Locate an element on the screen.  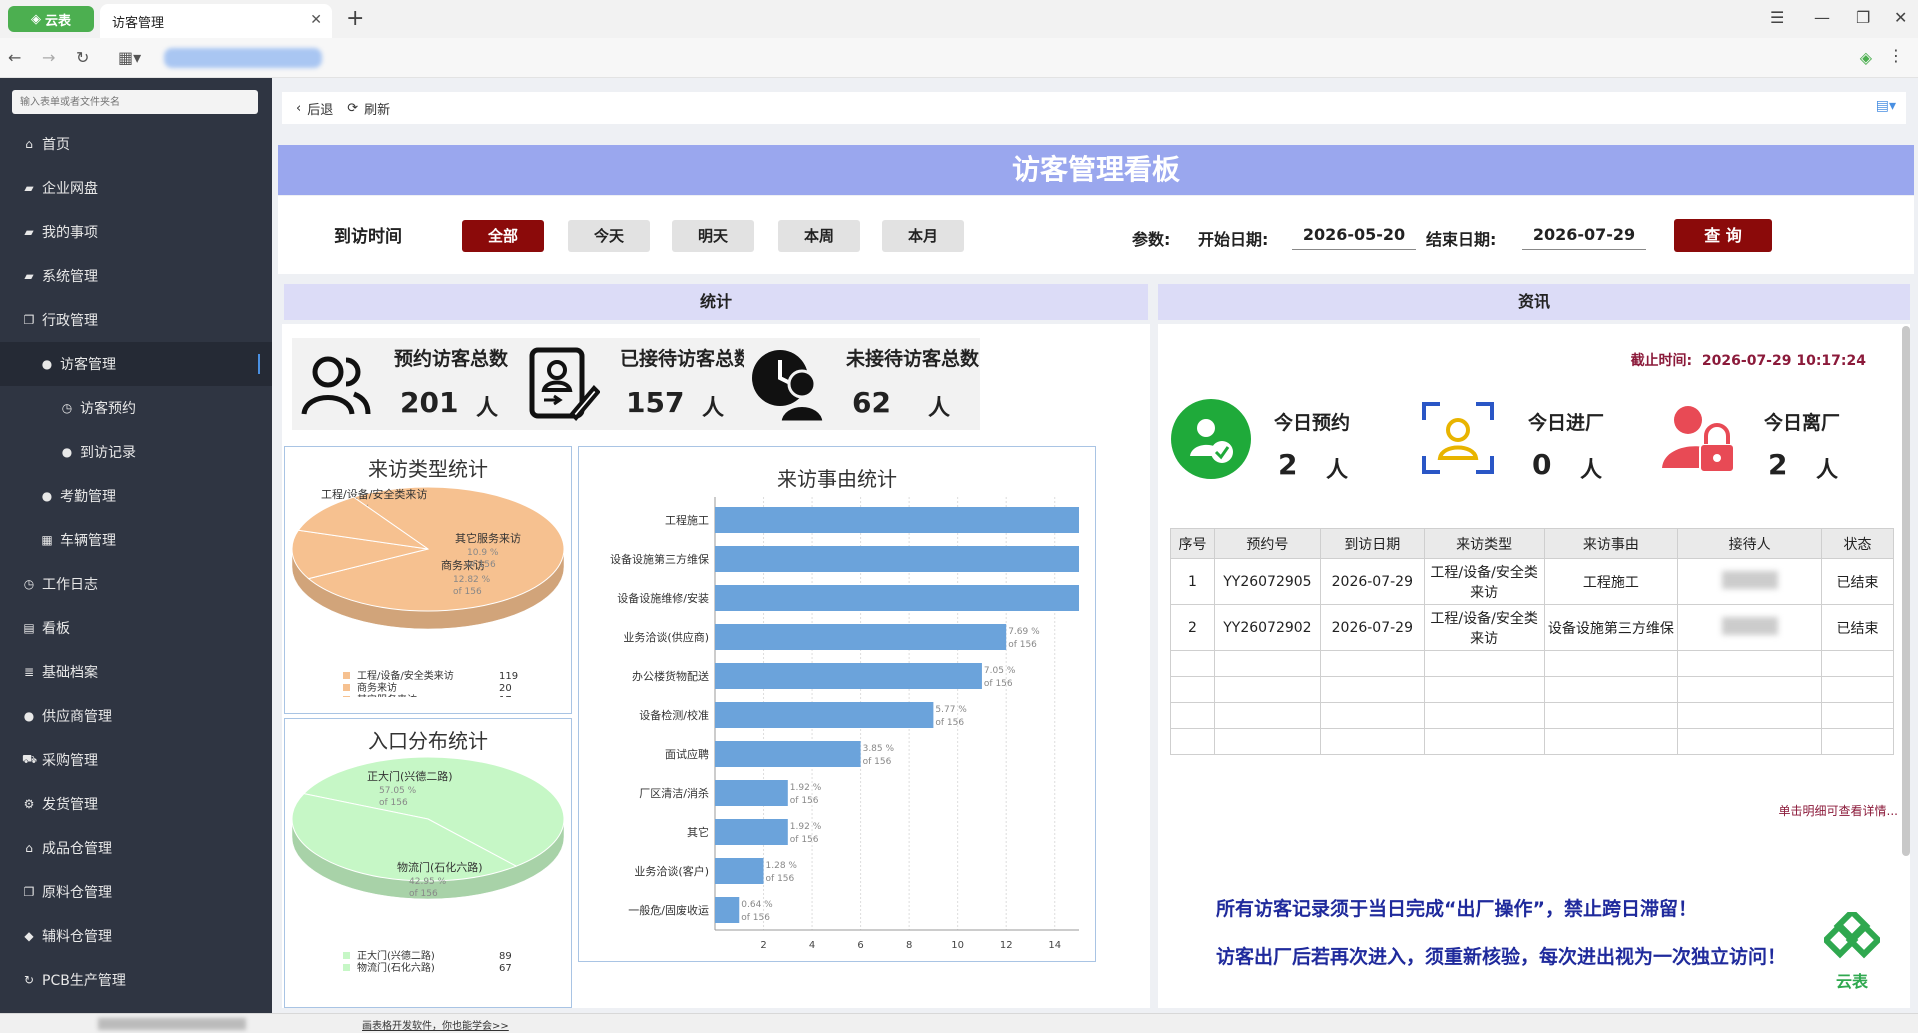
sidebar-item-system: ▰ 系统管理 is located at coordinates (136, 276).